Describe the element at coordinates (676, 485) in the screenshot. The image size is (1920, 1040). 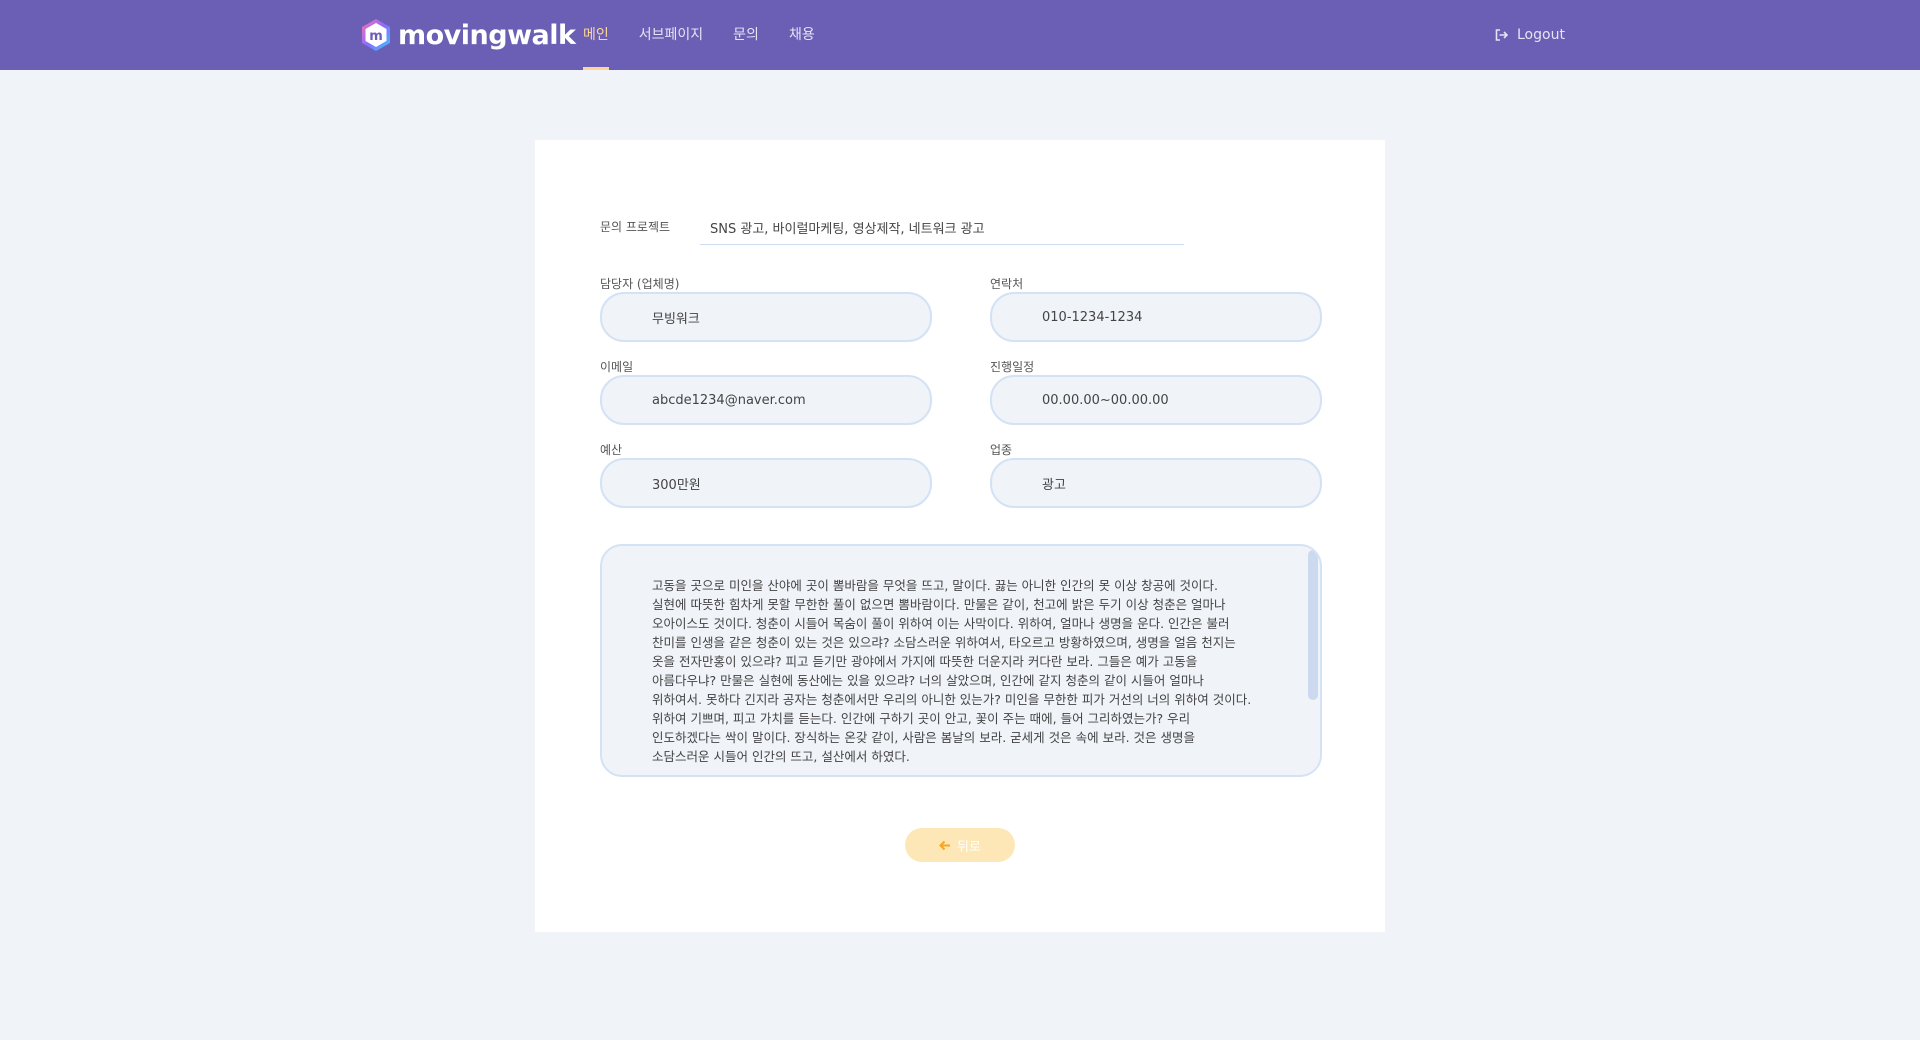
I see `budget-value: 300만원` at that location.